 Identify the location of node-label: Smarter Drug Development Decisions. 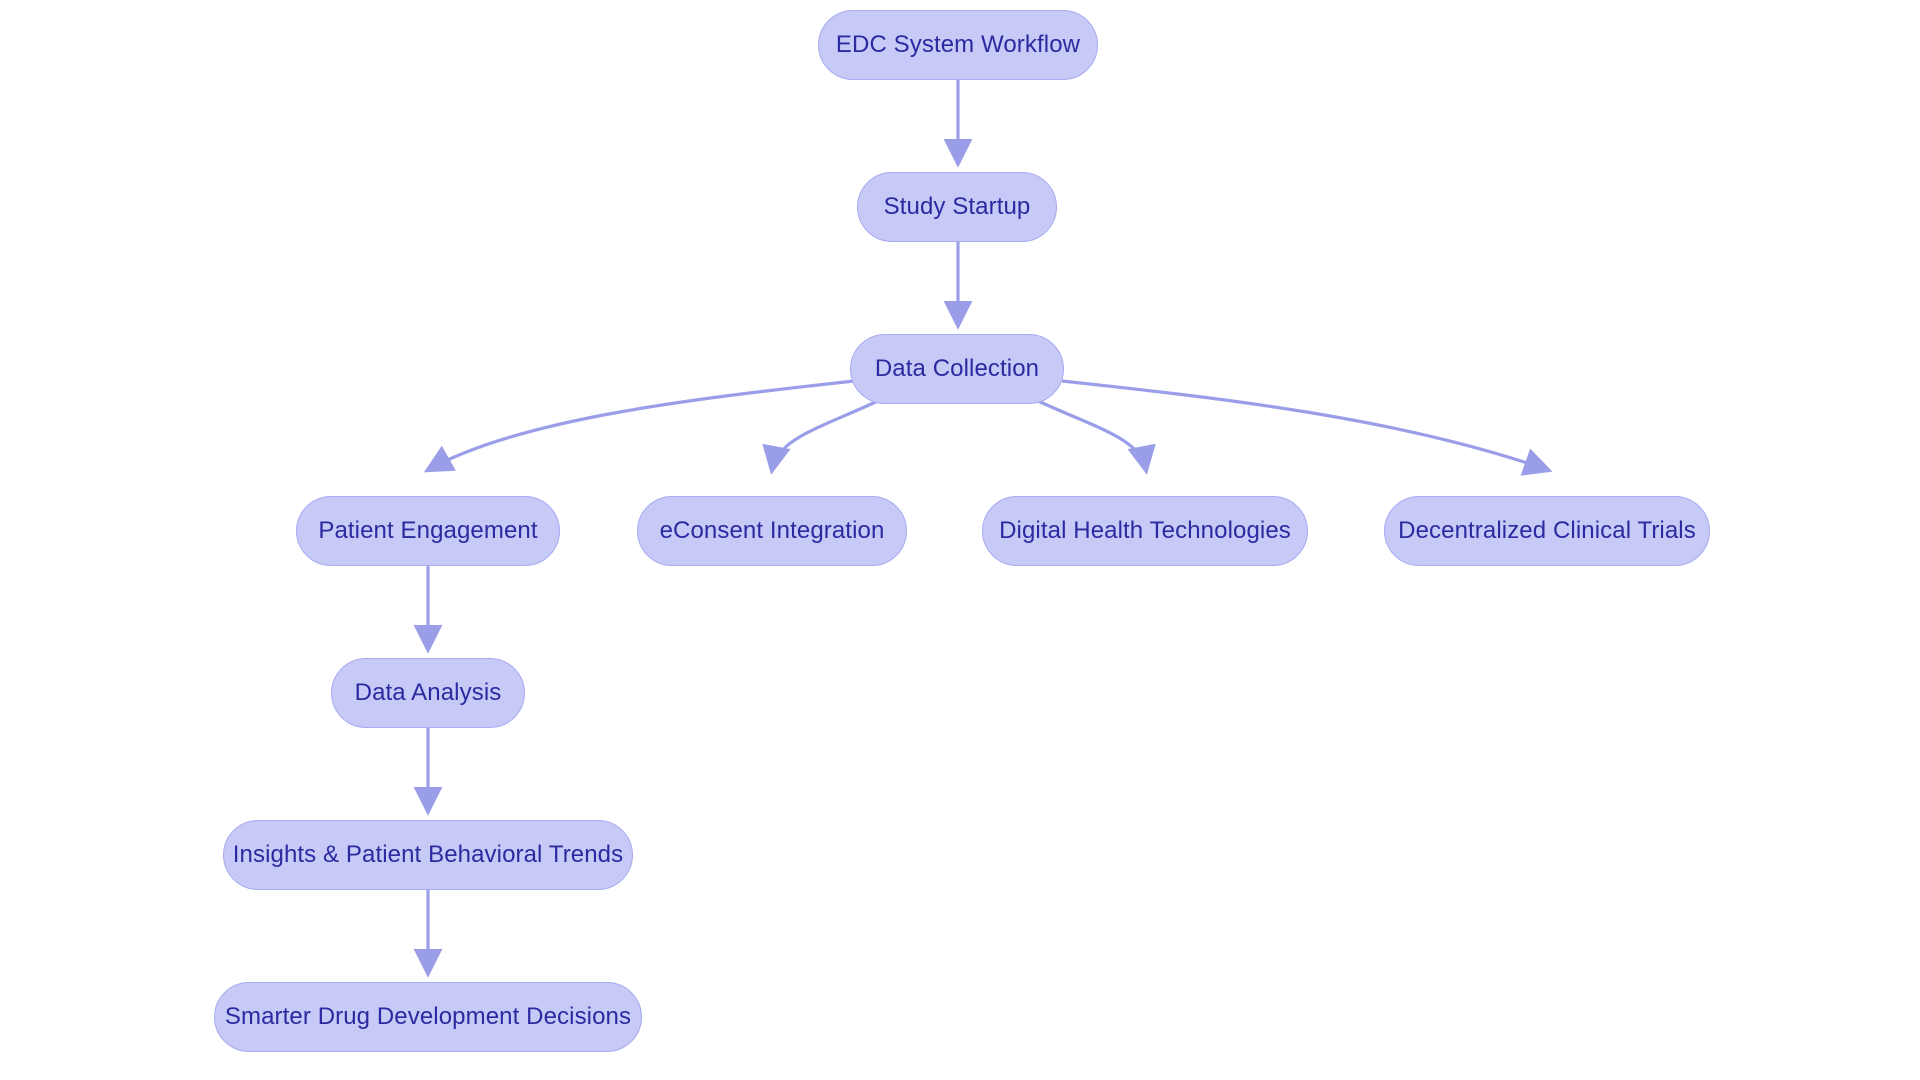
(428, 1016).